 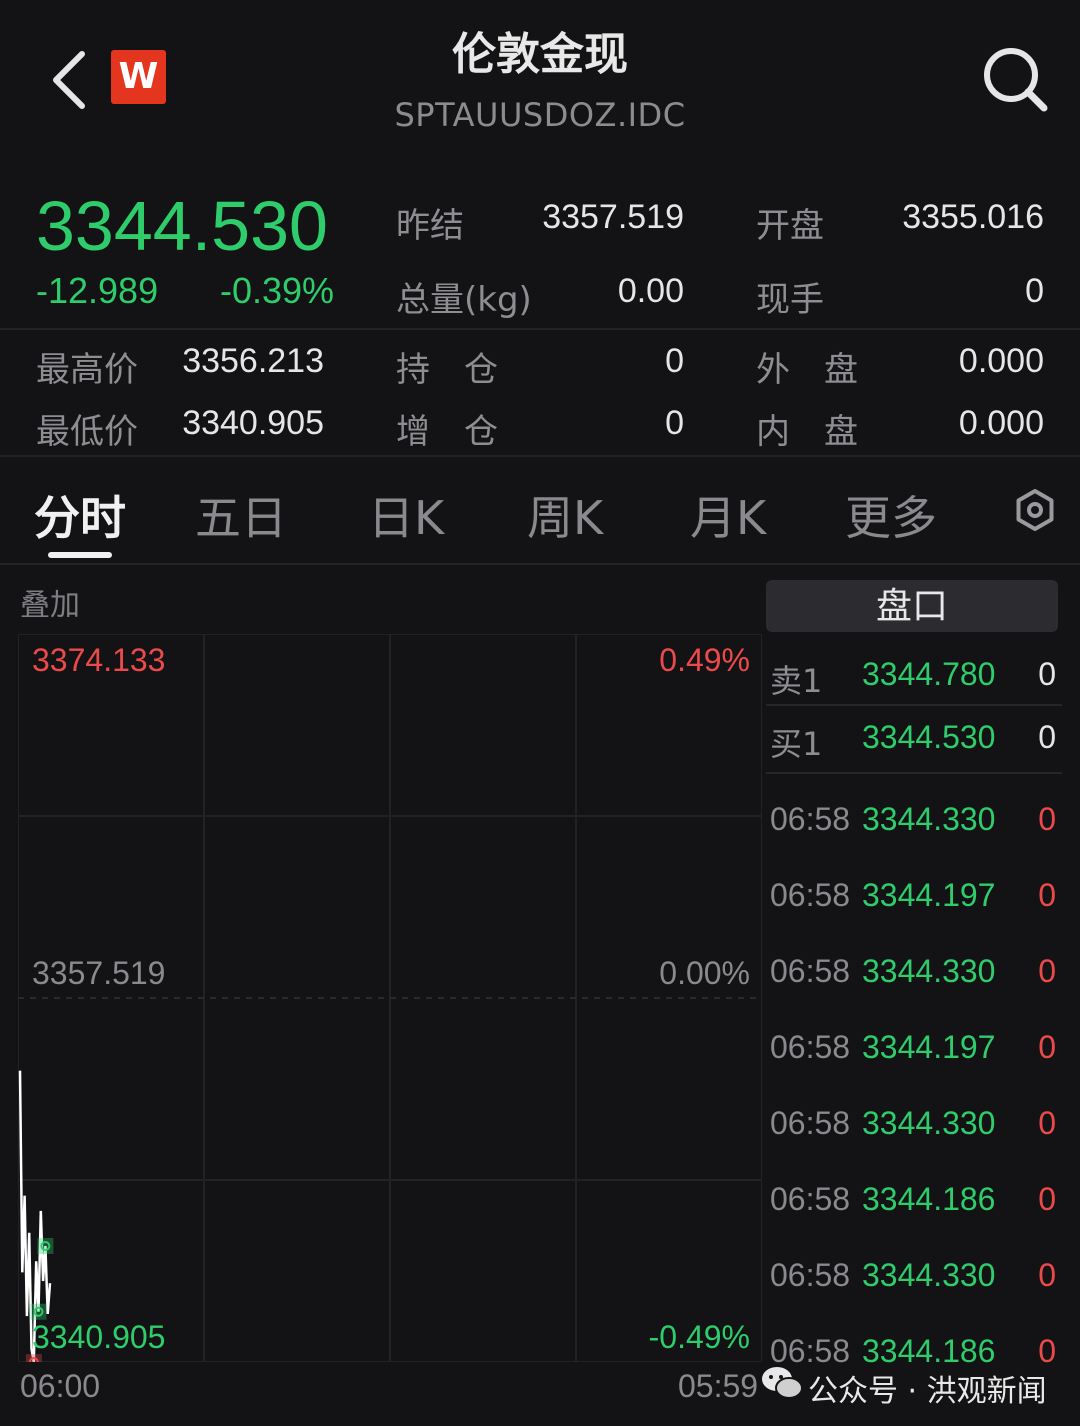 I want to click on y-axis-bottom-price: 3340.905, so click(x=99, y=1337).